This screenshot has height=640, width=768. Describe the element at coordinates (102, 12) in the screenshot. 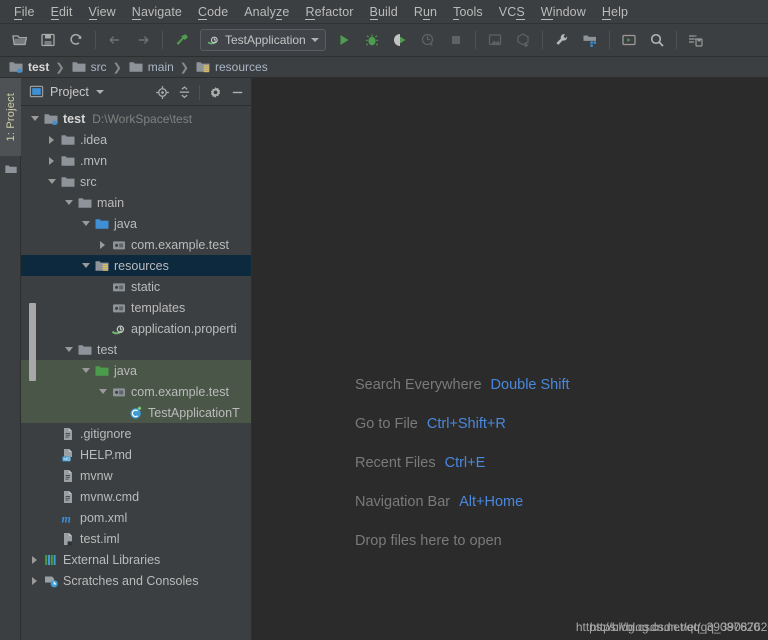

I see `menu-item-view: View` at that location.